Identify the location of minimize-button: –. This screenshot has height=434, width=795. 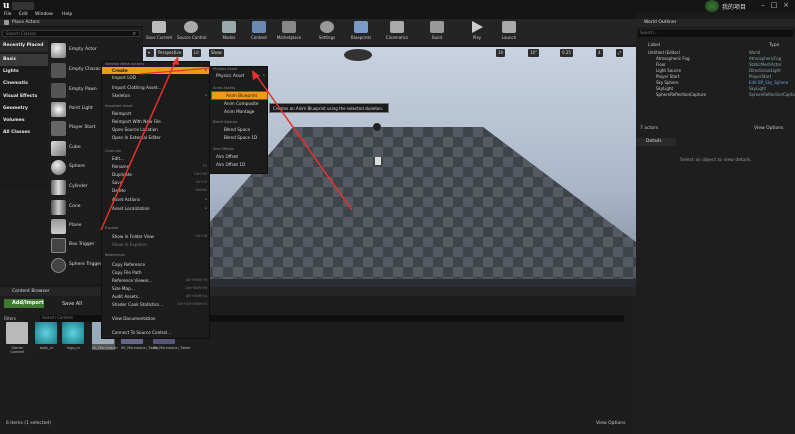
(763, 5).